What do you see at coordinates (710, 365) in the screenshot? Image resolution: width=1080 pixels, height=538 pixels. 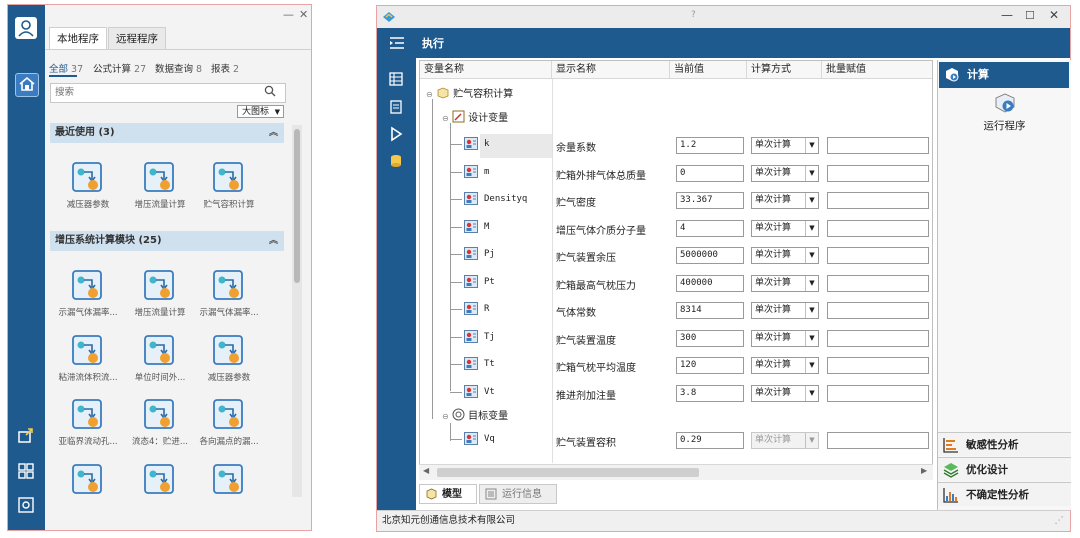 I see `current-value-input: 120` at bounding box center [710, 365].